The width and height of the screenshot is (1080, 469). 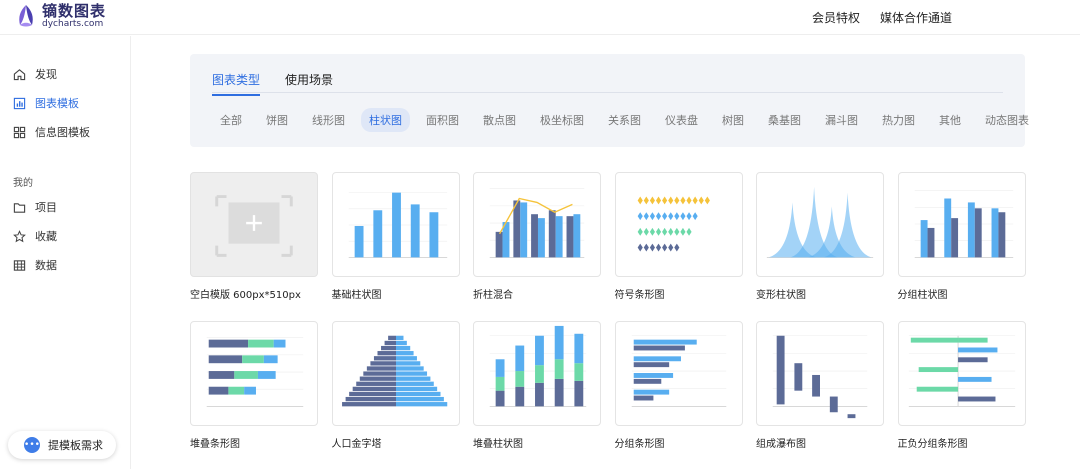 I want to click on sidebar: 发现 图表模板 信息图模板 我的 项目 收藏 数据 ••• 提模板需求, so click(x=65, y=252).